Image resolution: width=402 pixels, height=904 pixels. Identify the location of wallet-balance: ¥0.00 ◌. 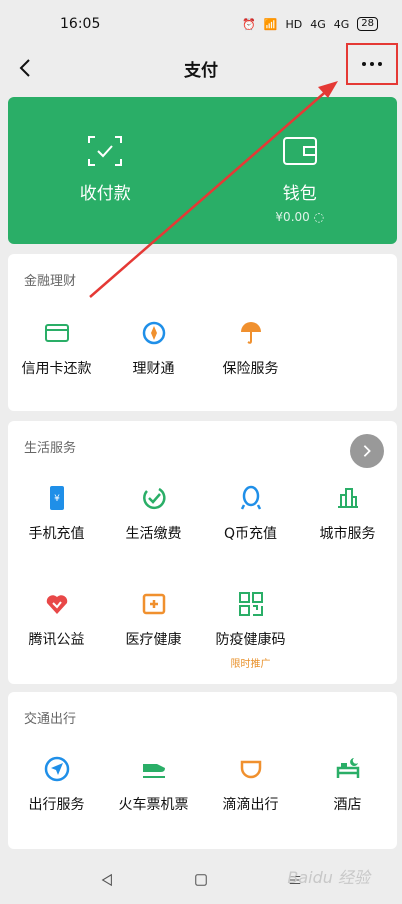
(300, 217).